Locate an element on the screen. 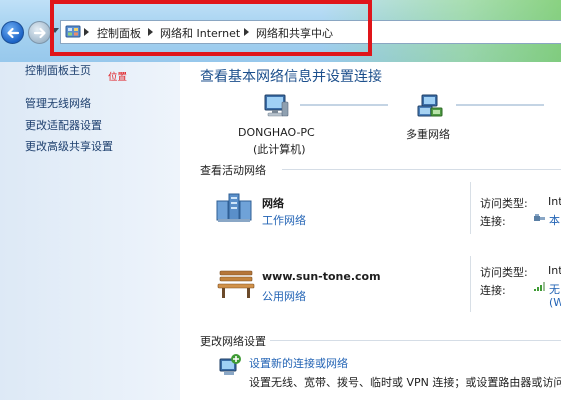 The image size is (561, 400). work-network-icon is located at coordinates (234, 208).